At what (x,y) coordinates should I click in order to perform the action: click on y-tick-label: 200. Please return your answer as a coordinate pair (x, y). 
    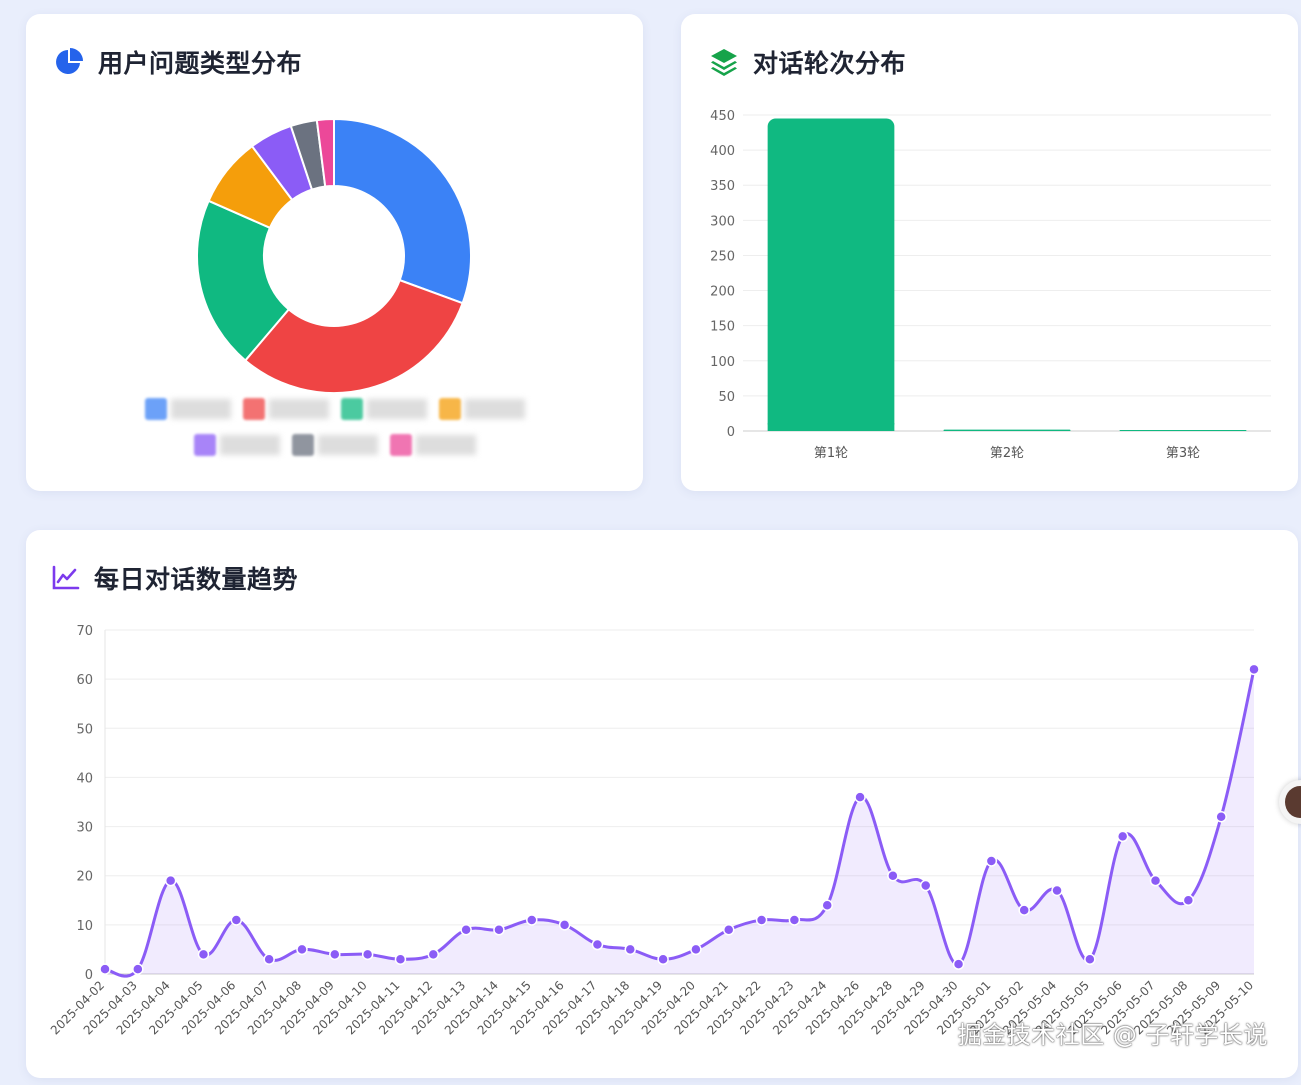
    Looking at the image, I should click on (722, 292).